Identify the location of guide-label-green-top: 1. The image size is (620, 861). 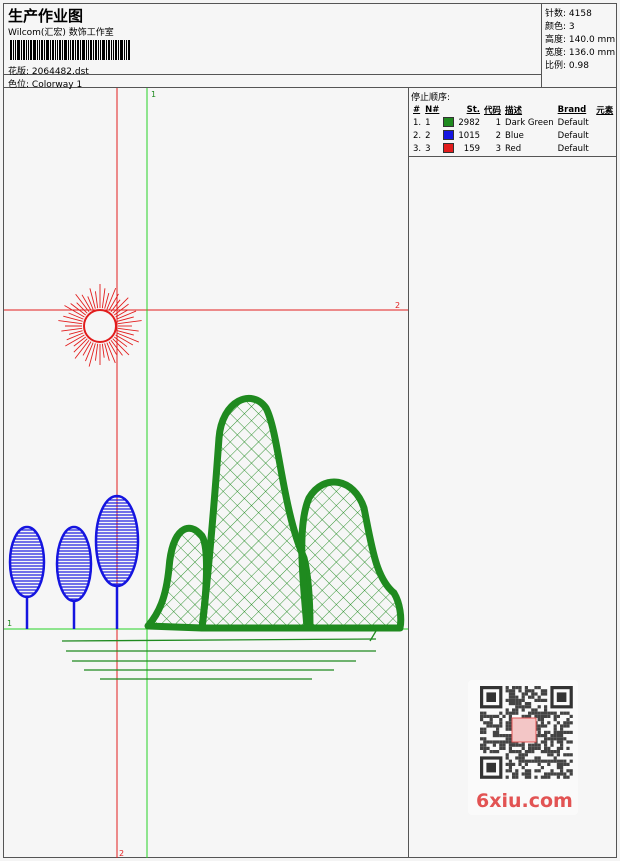
(153, 94).